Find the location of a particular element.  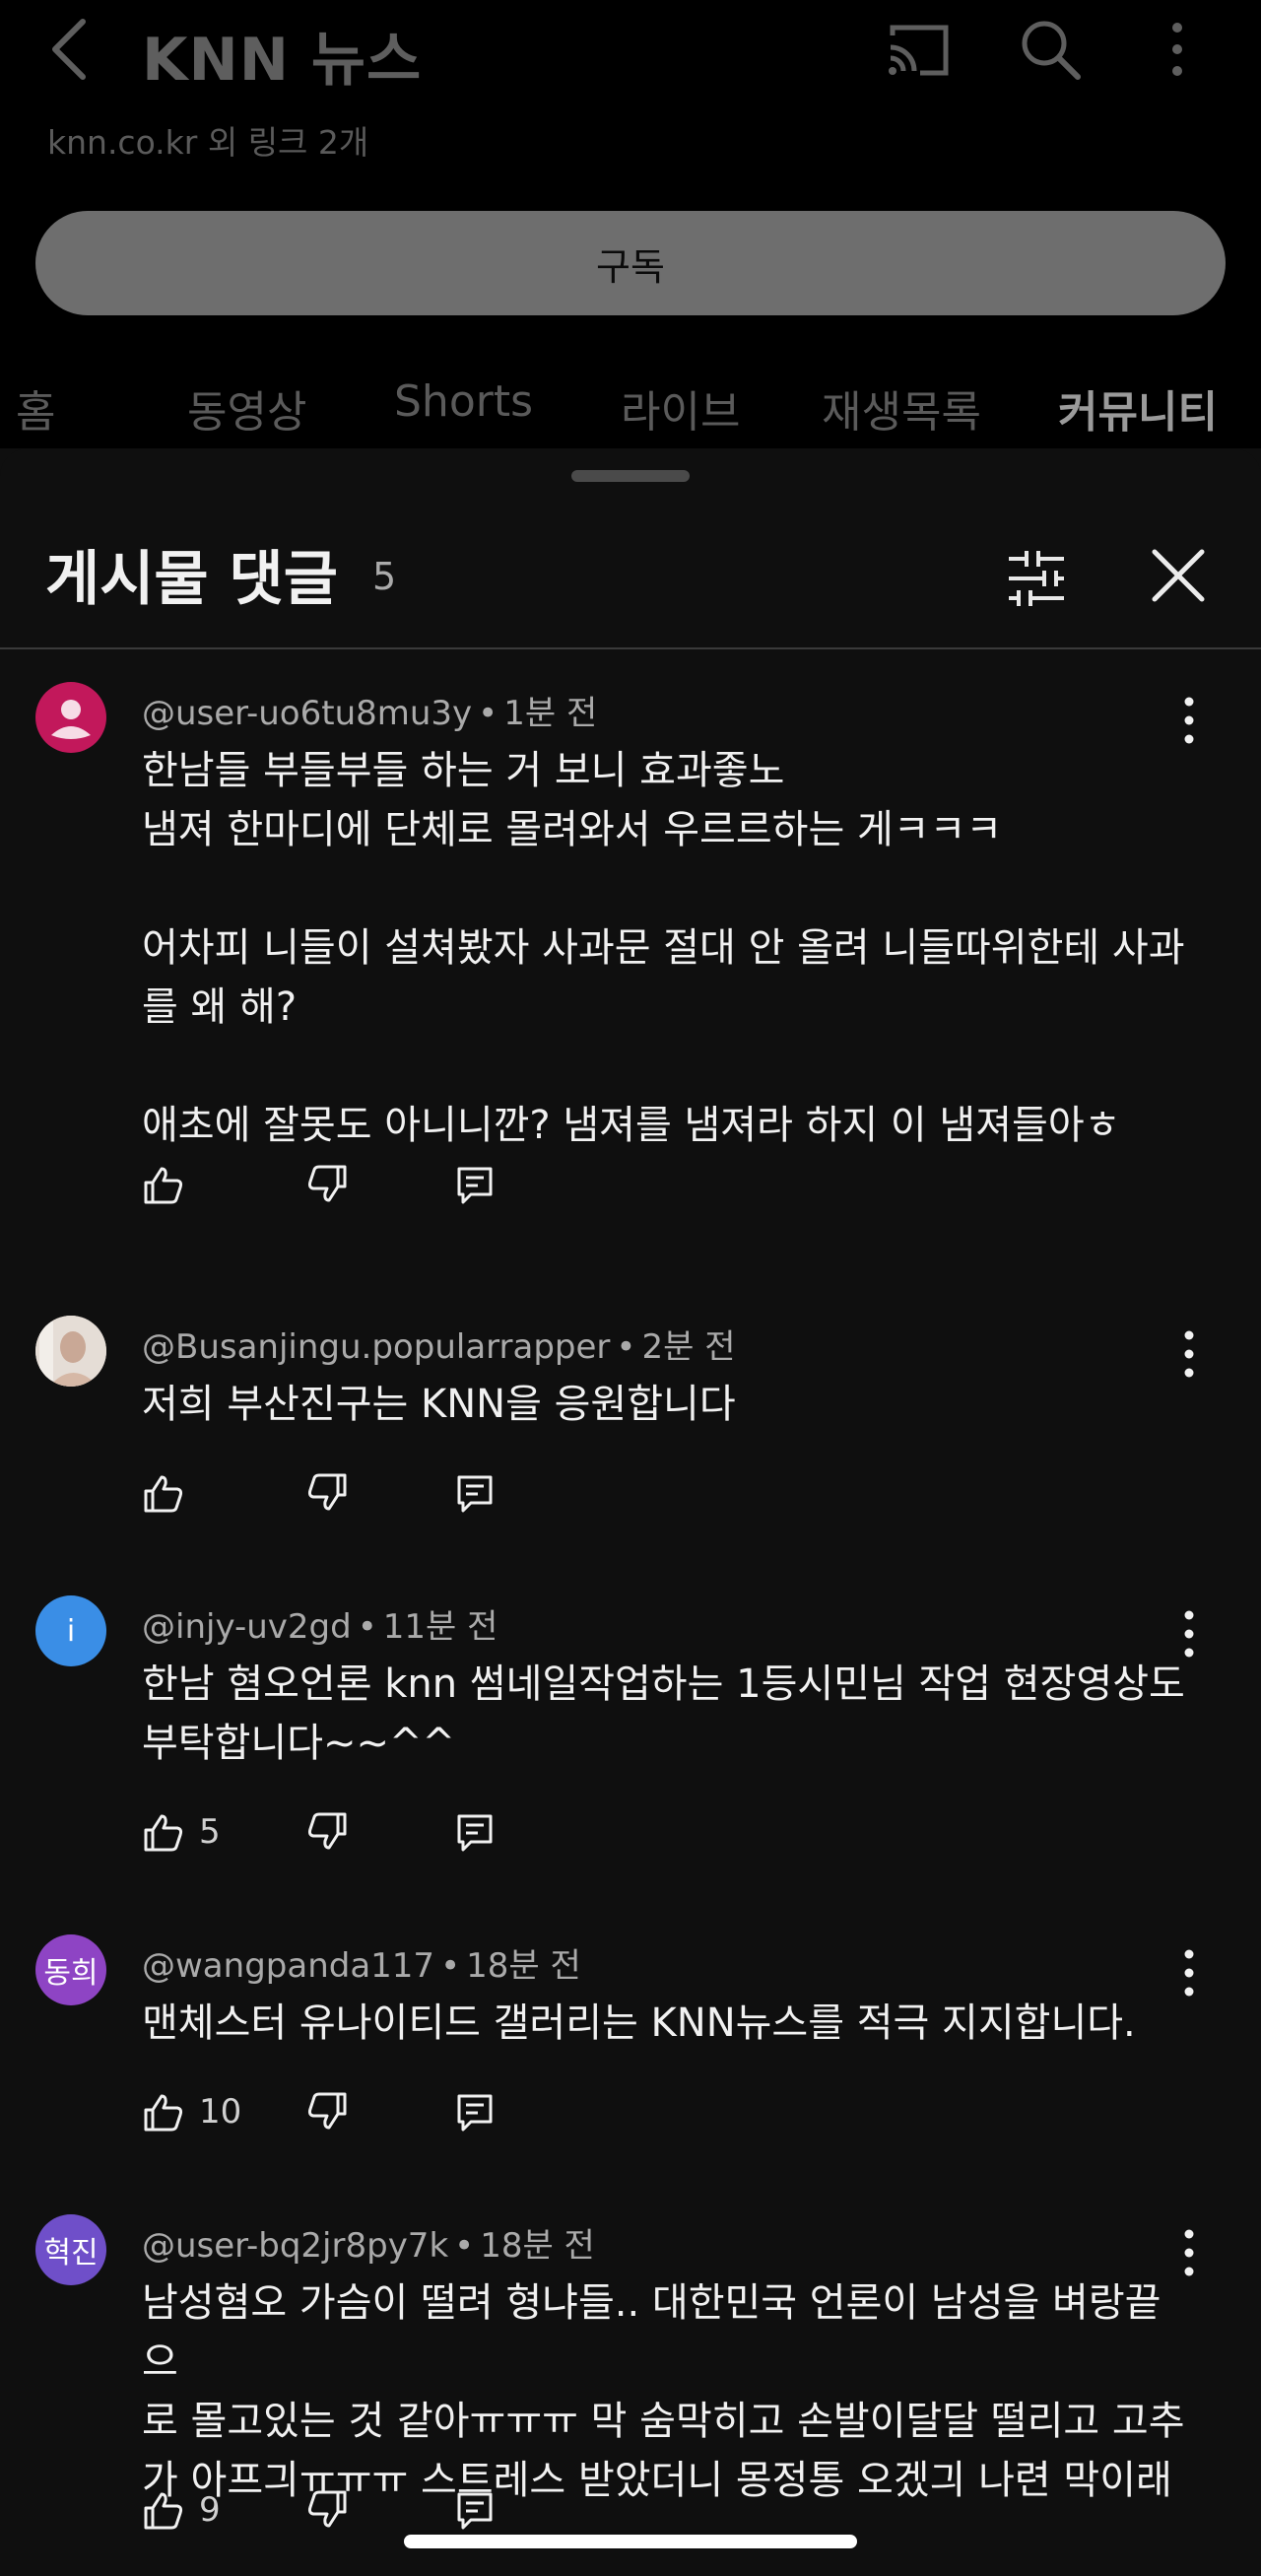

avatar-initial: 혁진 is located at coordinates (71, 2253).